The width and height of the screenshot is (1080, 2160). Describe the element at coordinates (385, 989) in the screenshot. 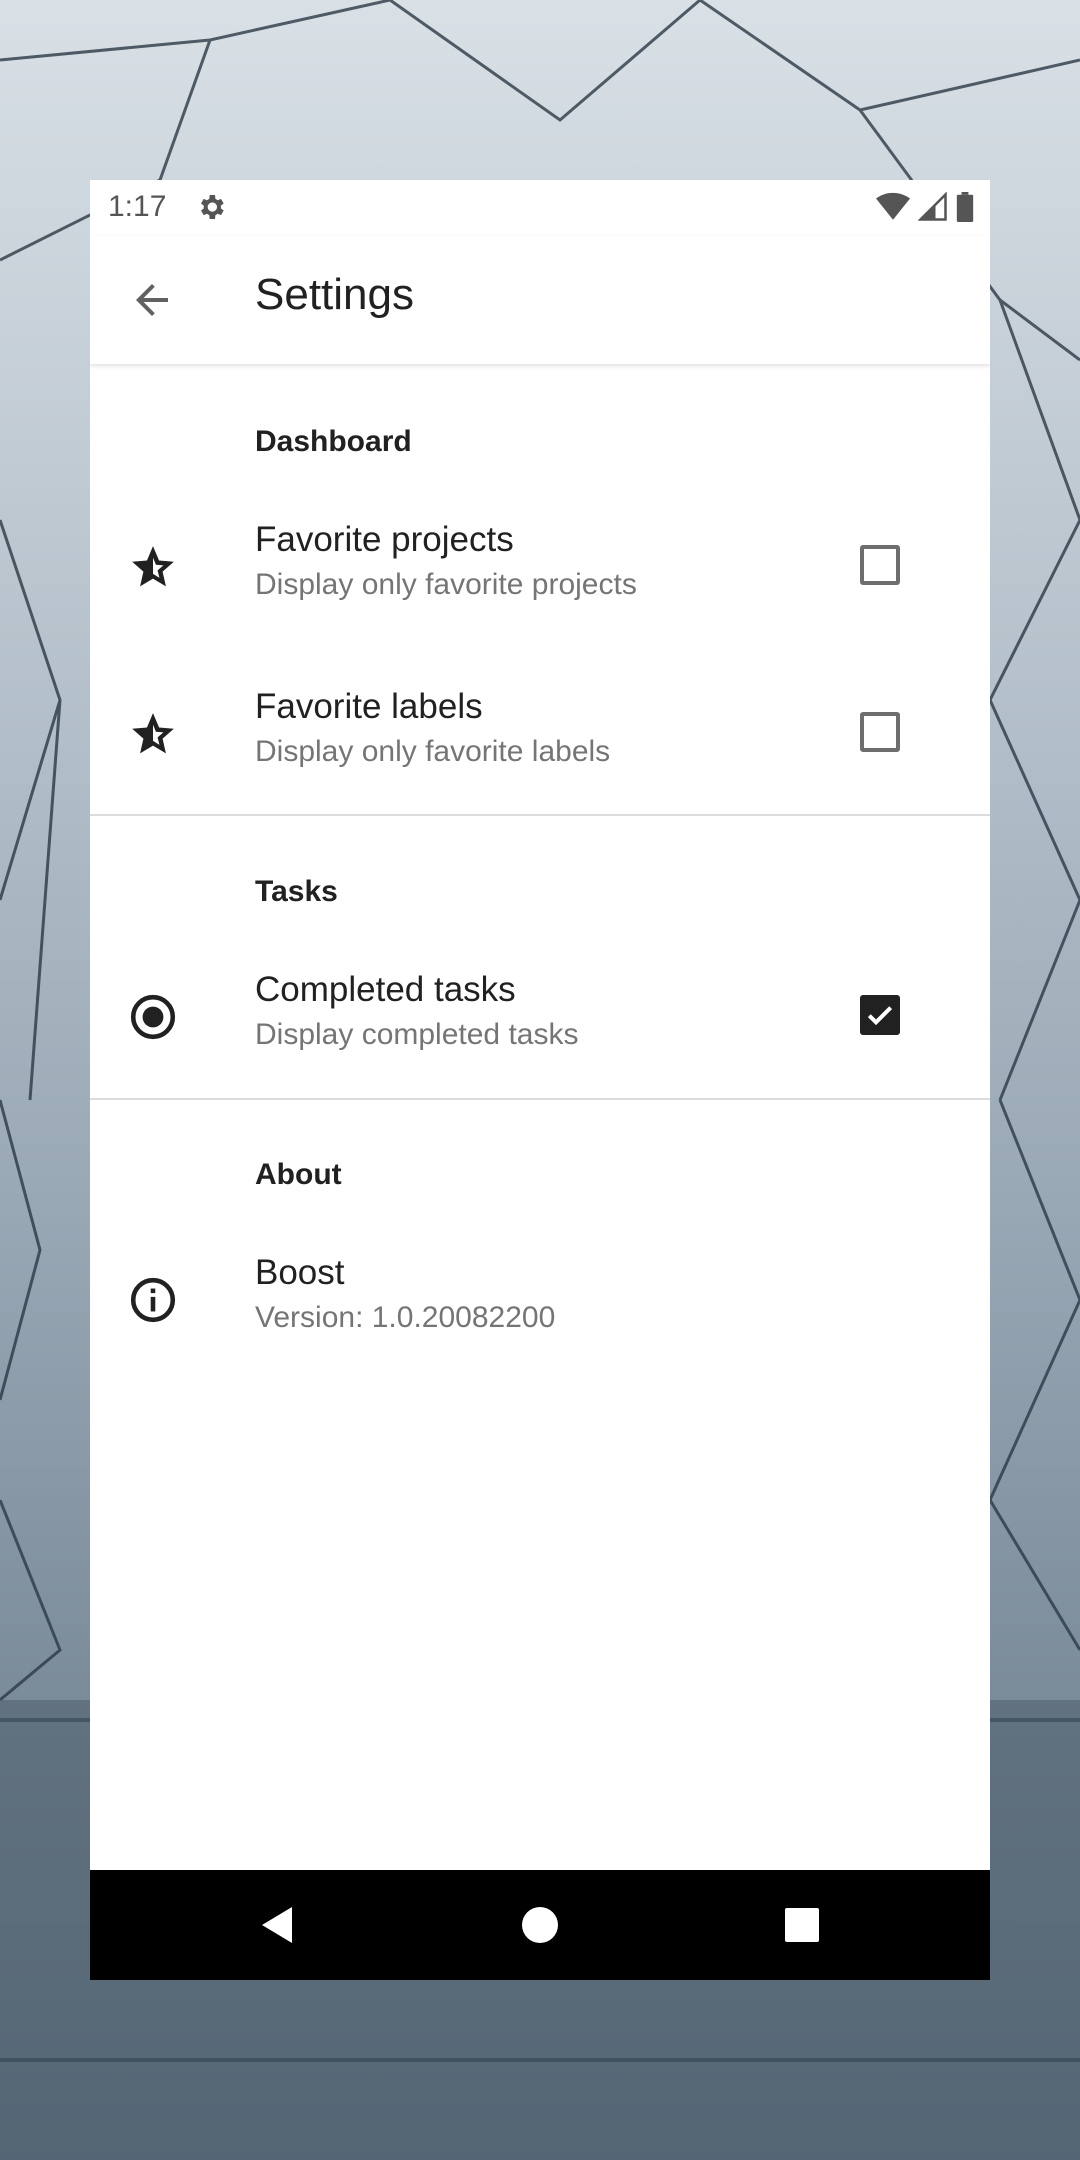

I see `pref-title: Completed tasks` at that location.